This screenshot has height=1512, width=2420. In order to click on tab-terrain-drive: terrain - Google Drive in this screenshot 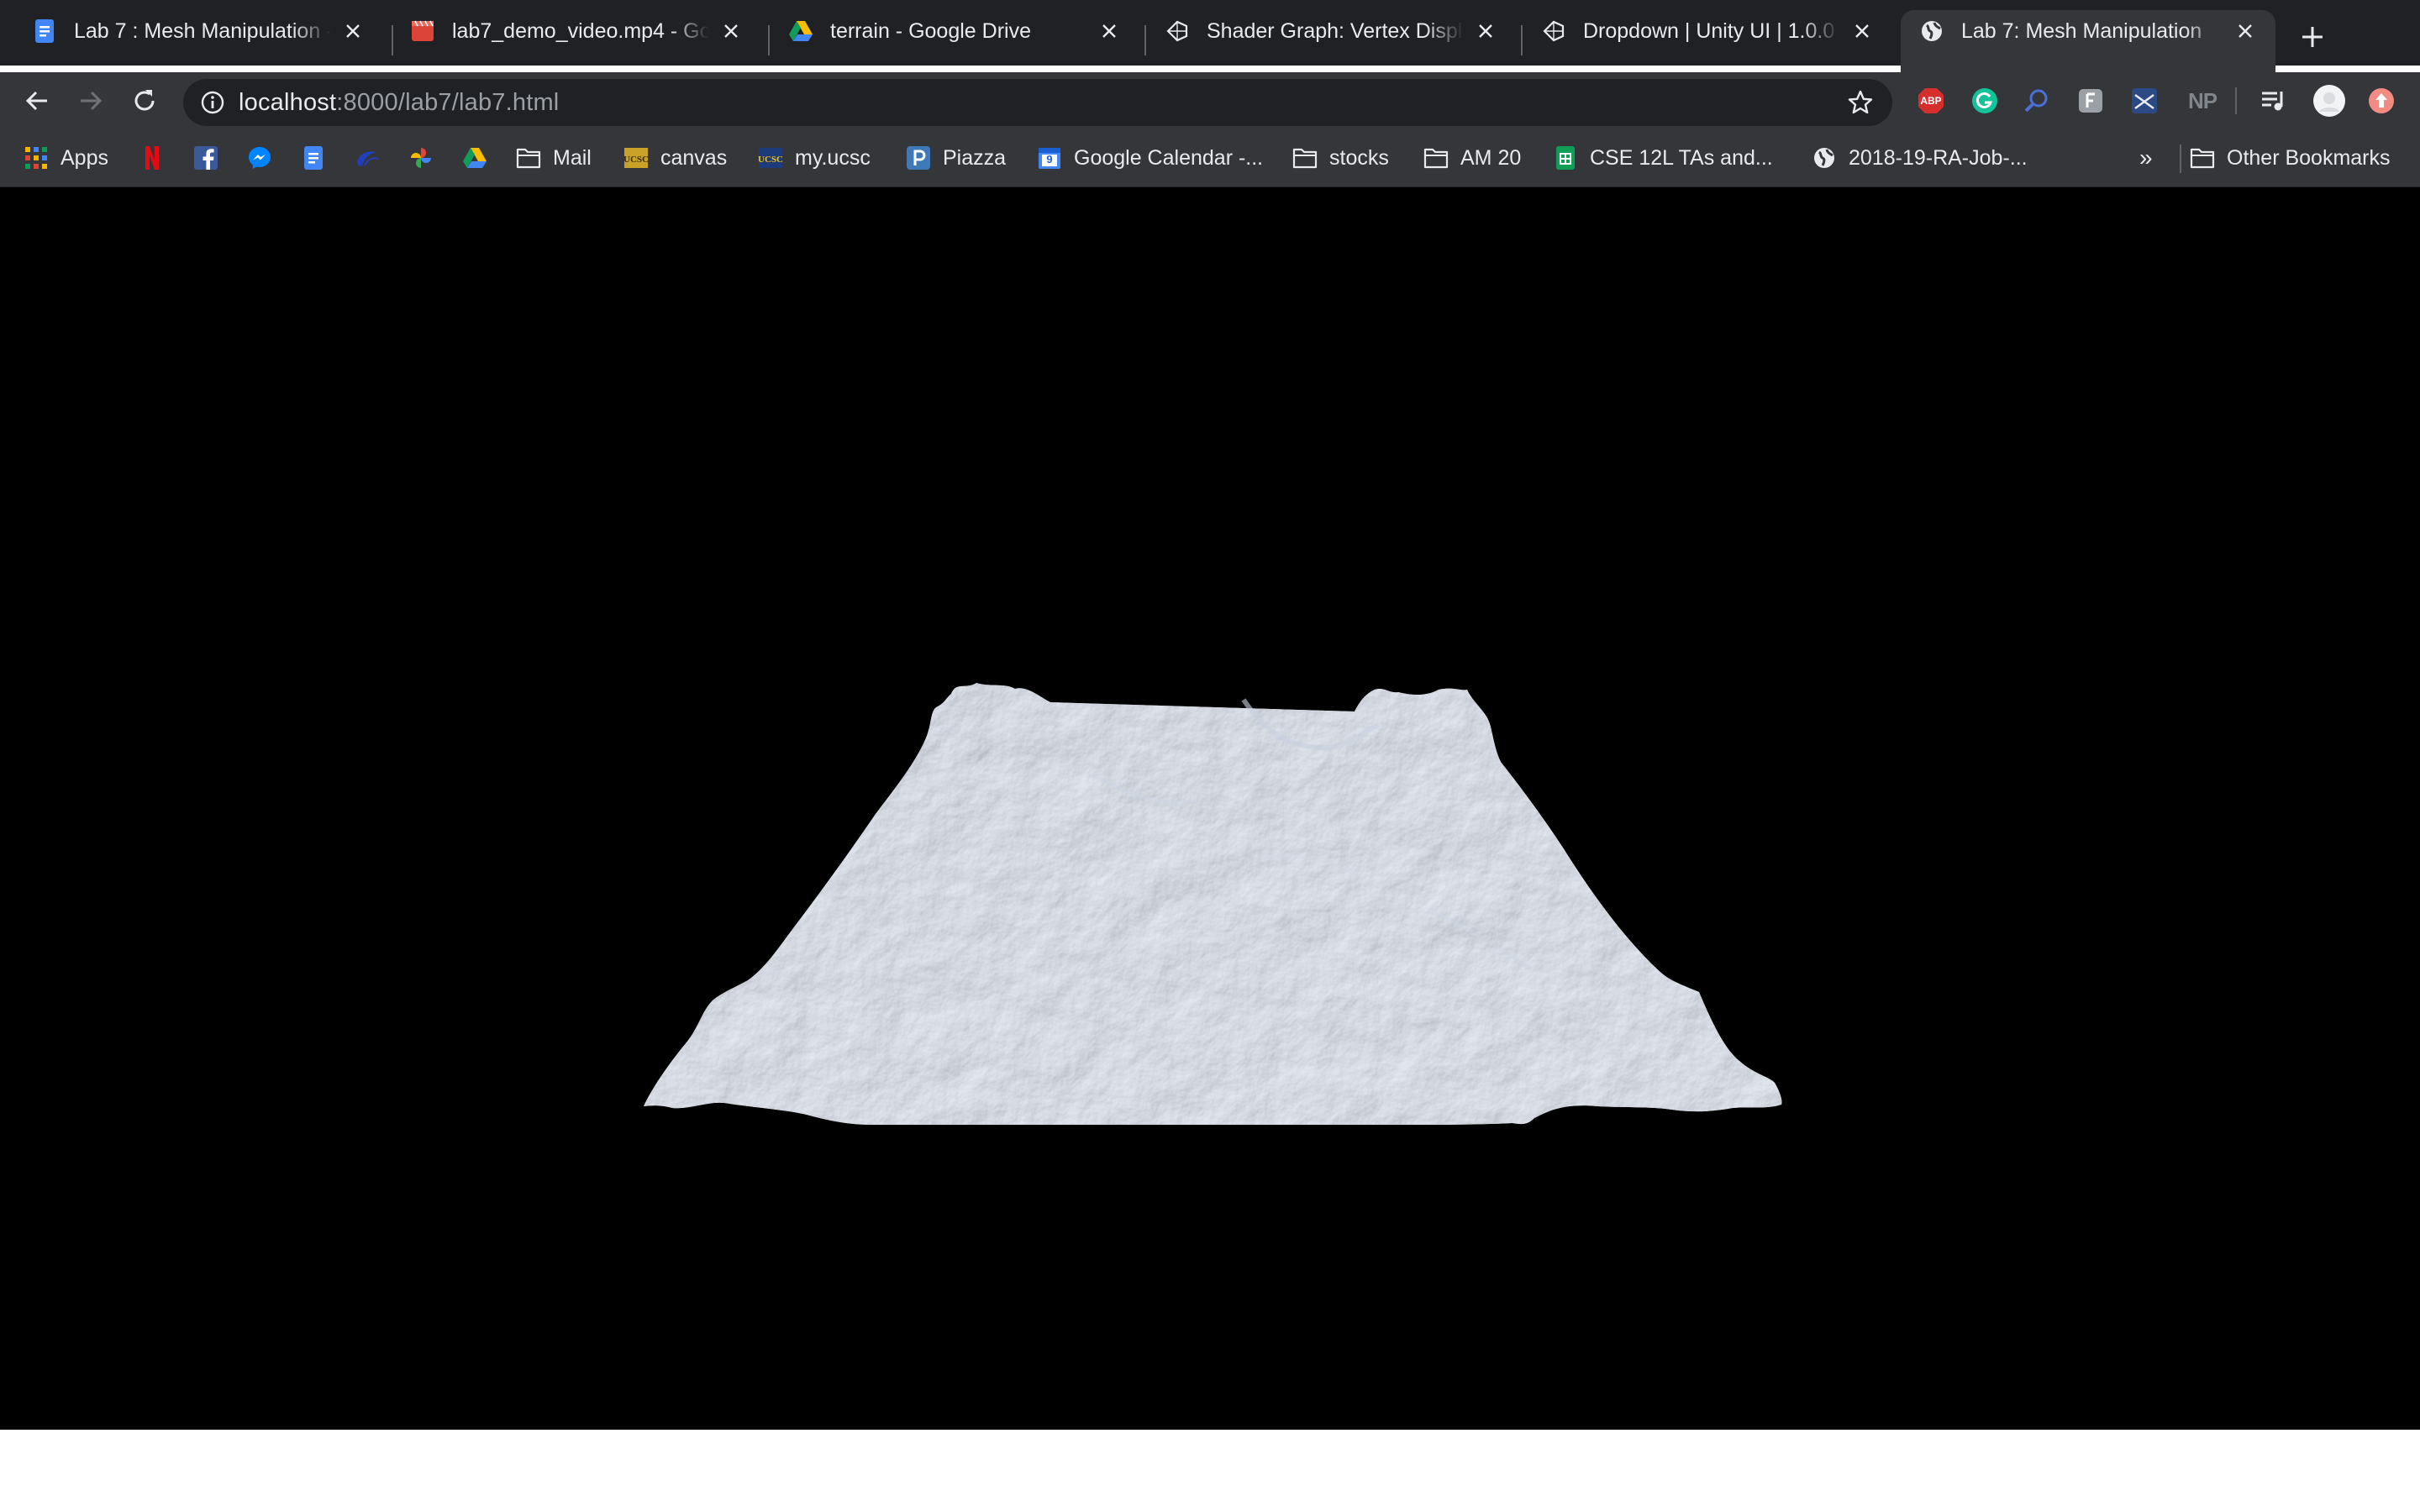, I will do `click(955, 41)`.